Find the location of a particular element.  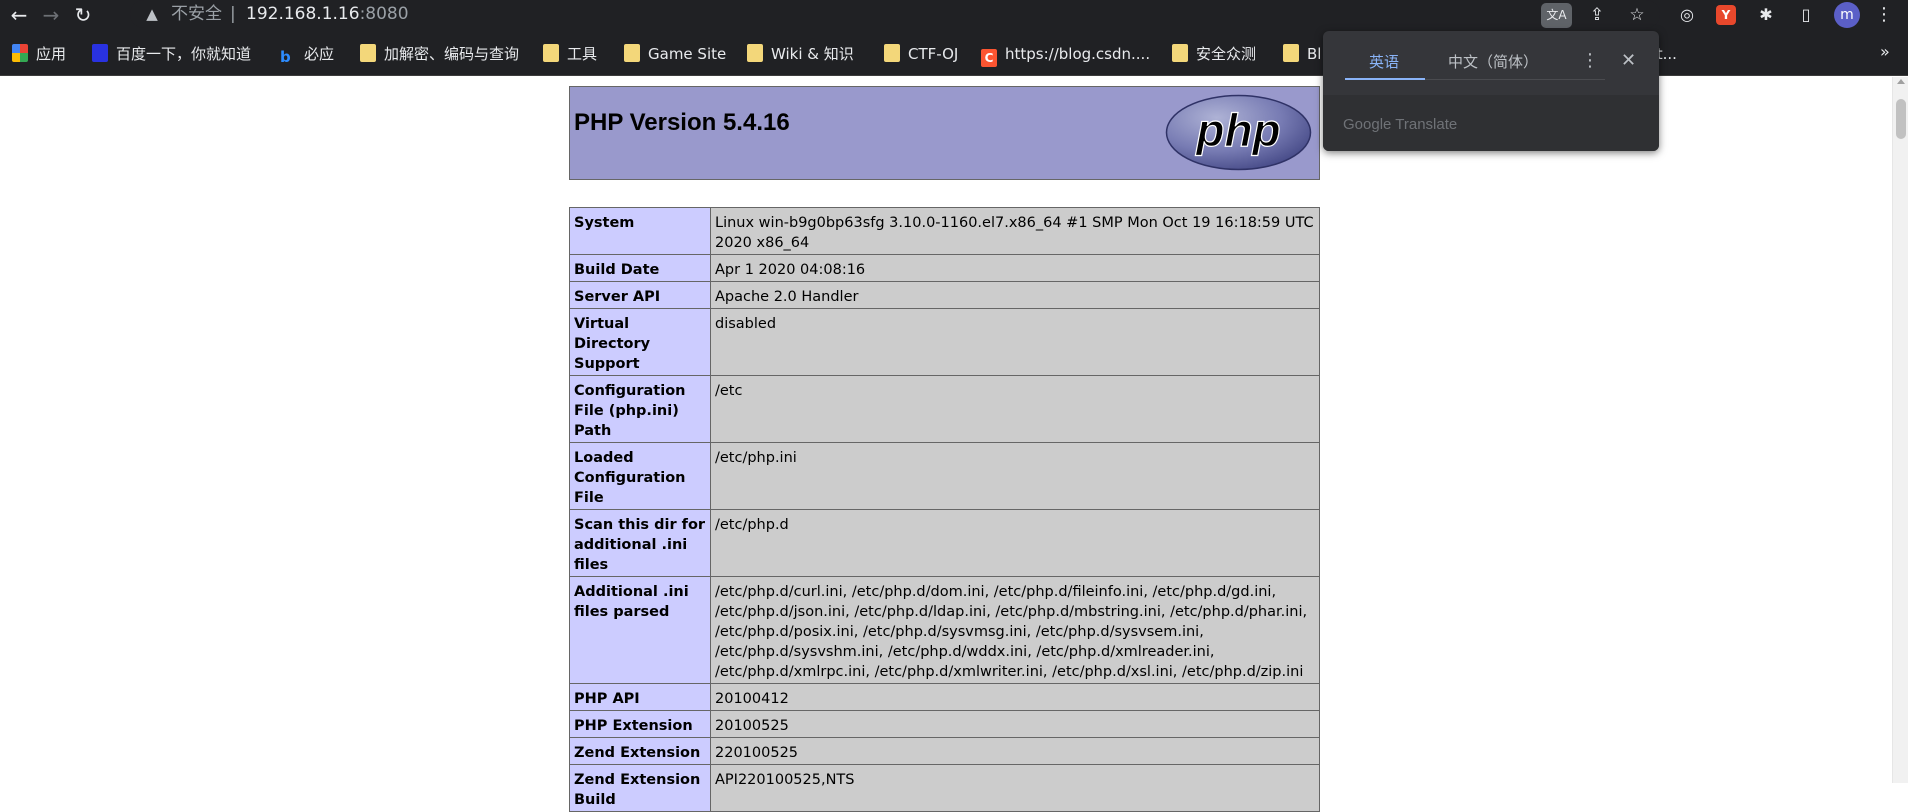

bookmark-star-icon: ☆ is located at coordinates (1637, 15).